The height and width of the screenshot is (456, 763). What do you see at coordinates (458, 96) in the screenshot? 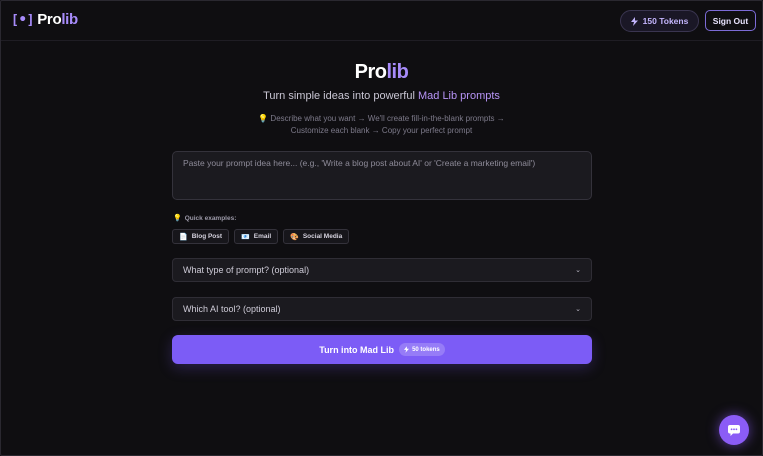
I see `tagline-accent: Mad Lib prompts` at bounding box center [458, 96].